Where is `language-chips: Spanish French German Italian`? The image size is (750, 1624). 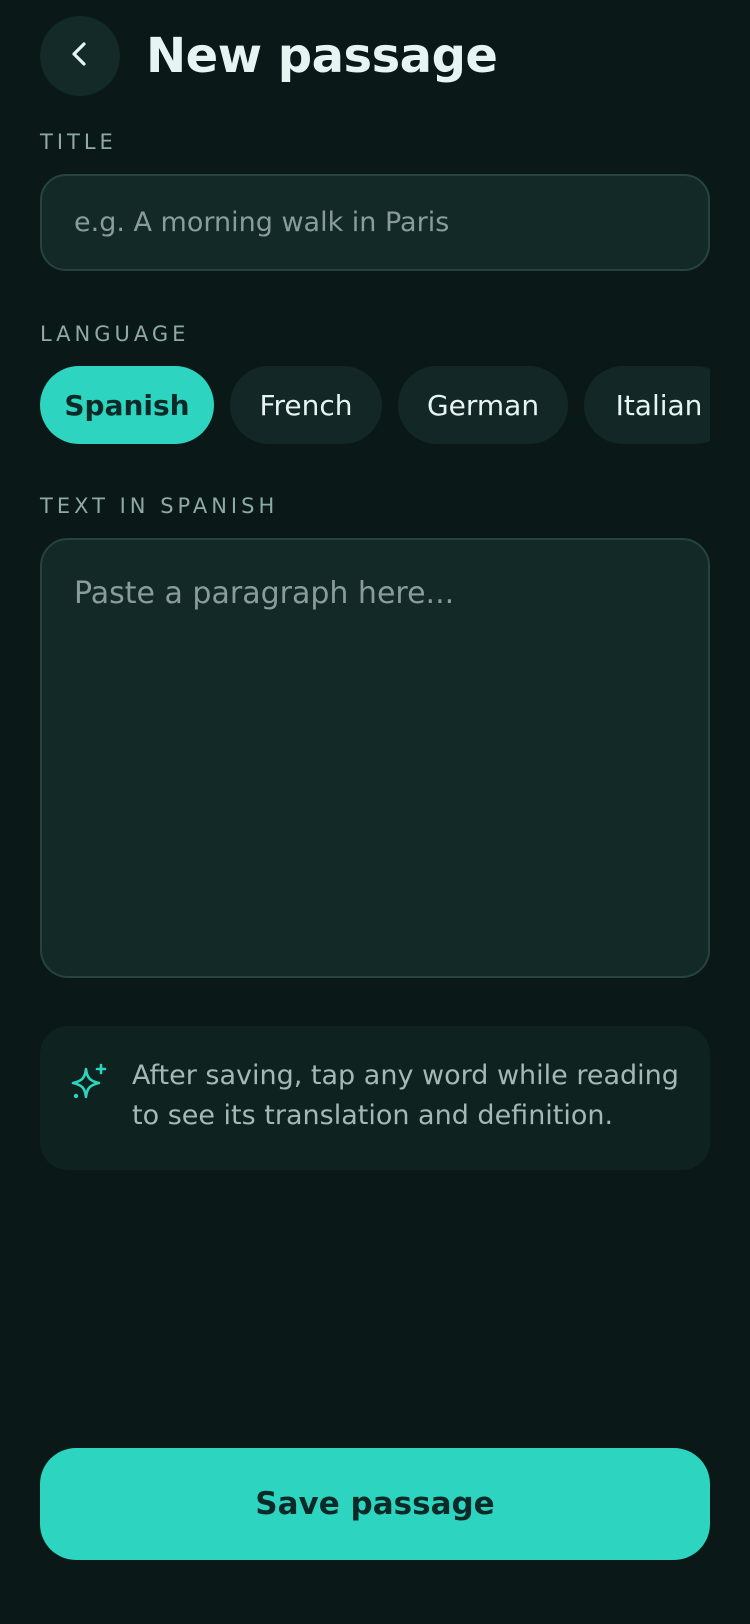 language-chips: Spanish French German Italian is located at coordinates (375, 405).